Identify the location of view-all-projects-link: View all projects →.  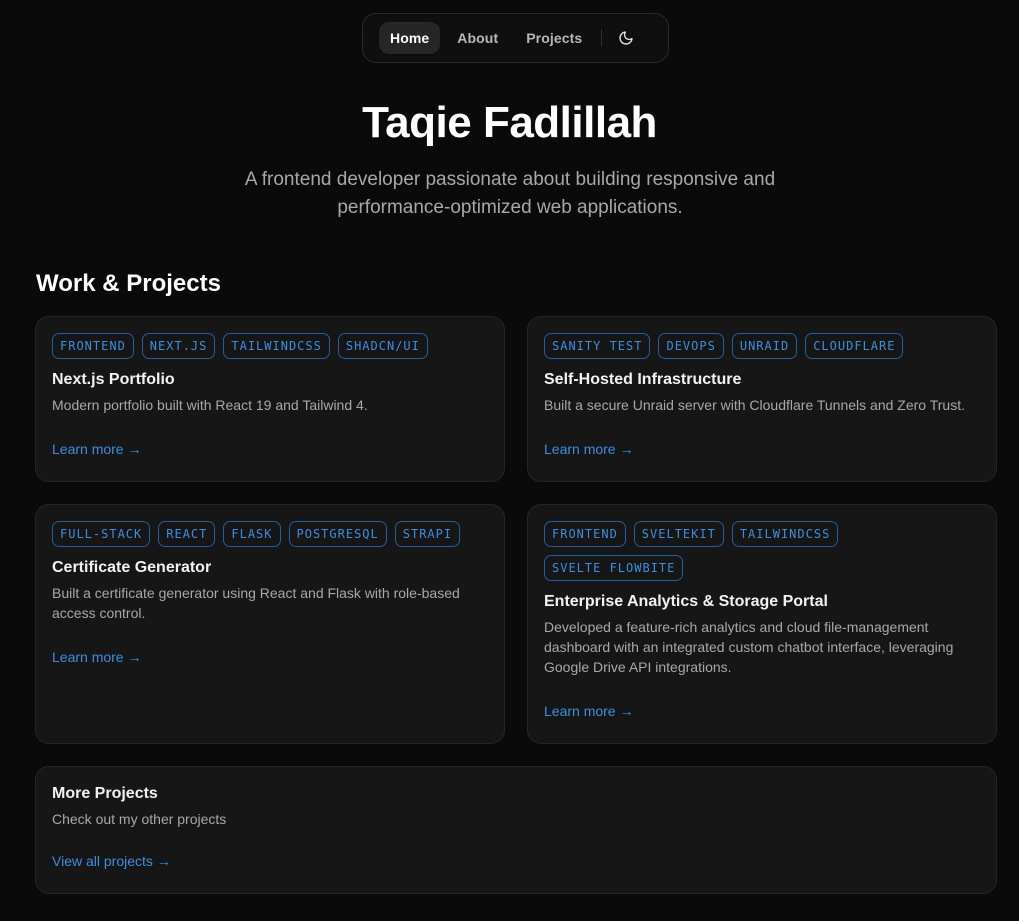
(111, 861).